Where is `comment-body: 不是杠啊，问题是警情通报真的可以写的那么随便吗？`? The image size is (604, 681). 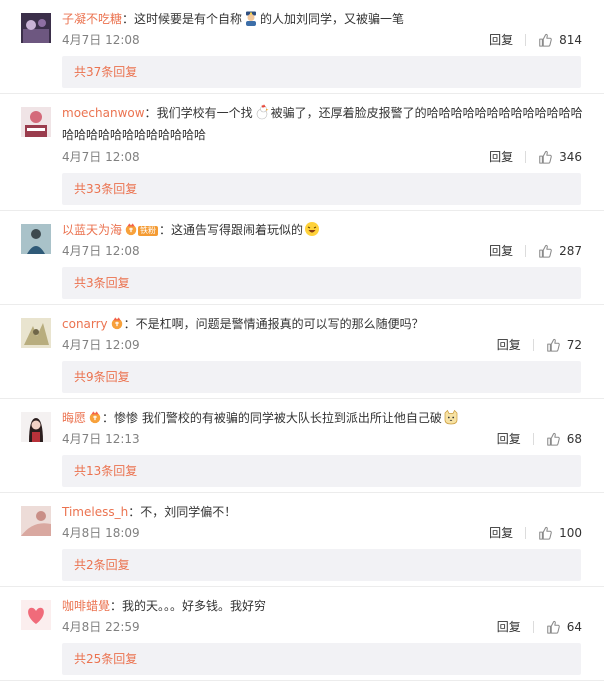
comment-body: 不是杠啊，问题是警情通报真的可以写的那么随便吗？ is located at coordinates (279, 324).